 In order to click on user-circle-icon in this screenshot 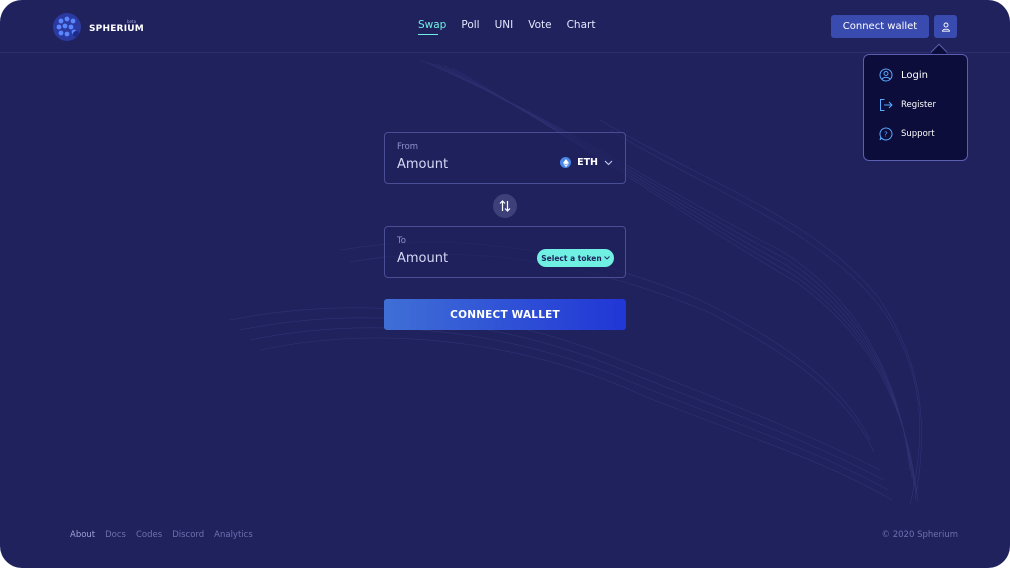, I will do `click(886, 75)`.